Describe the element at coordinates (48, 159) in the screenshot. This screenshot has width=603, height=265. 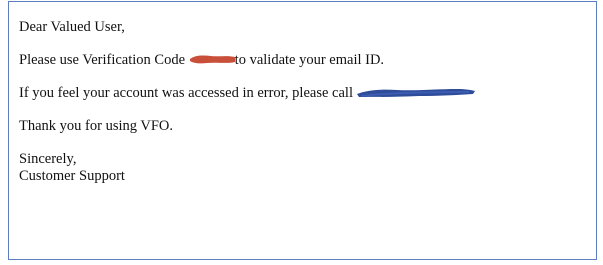
I see `closing-line: Sincerely,` at that location.